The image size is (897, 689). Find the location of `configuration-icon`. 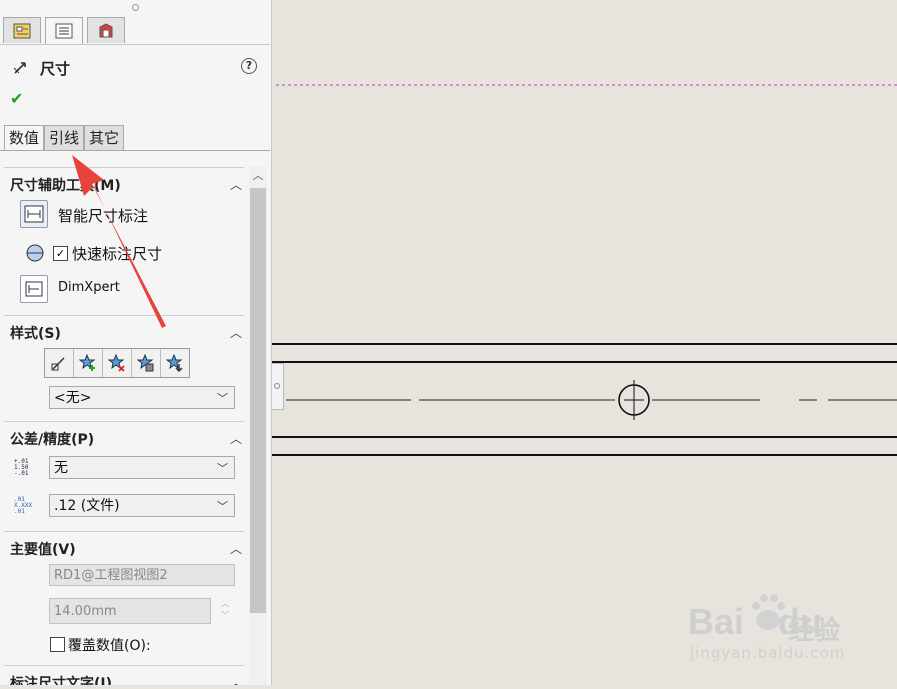

configuration-icon is located at coordinates (106, 29).